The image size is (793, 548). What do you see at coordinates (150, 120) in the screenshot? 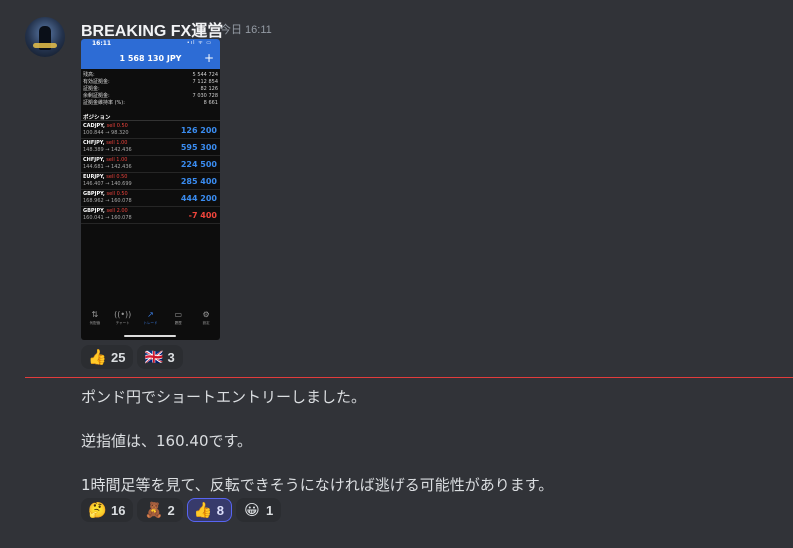
I see `divider` at bounding box center [150, 120].